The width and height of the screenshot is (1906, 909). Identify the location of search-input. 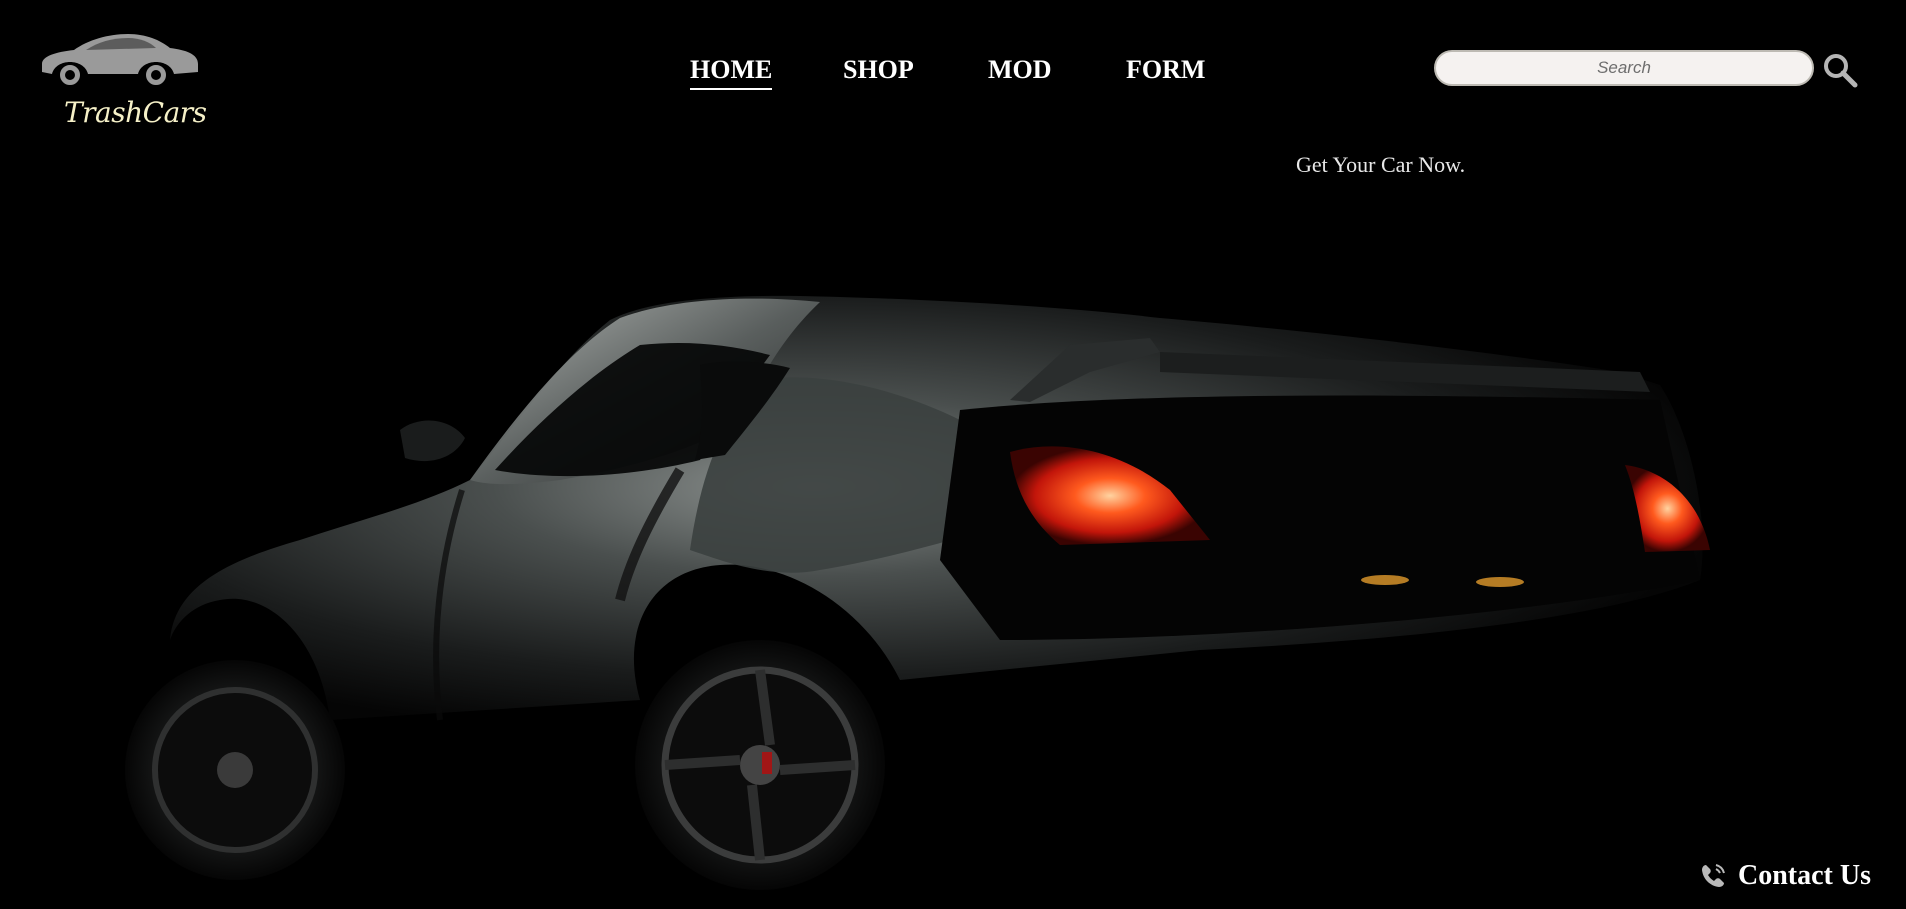
(1624, 68).